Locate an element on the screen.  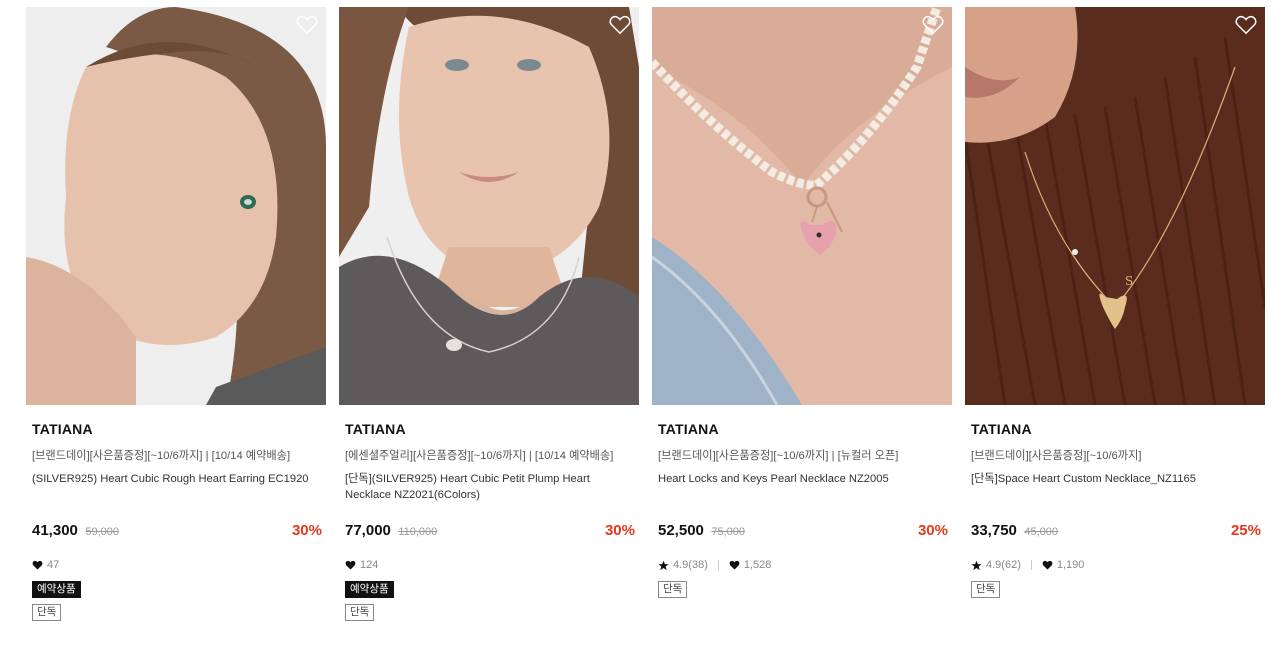
sale-price: 52,500 is located at coordinates (681, 530).